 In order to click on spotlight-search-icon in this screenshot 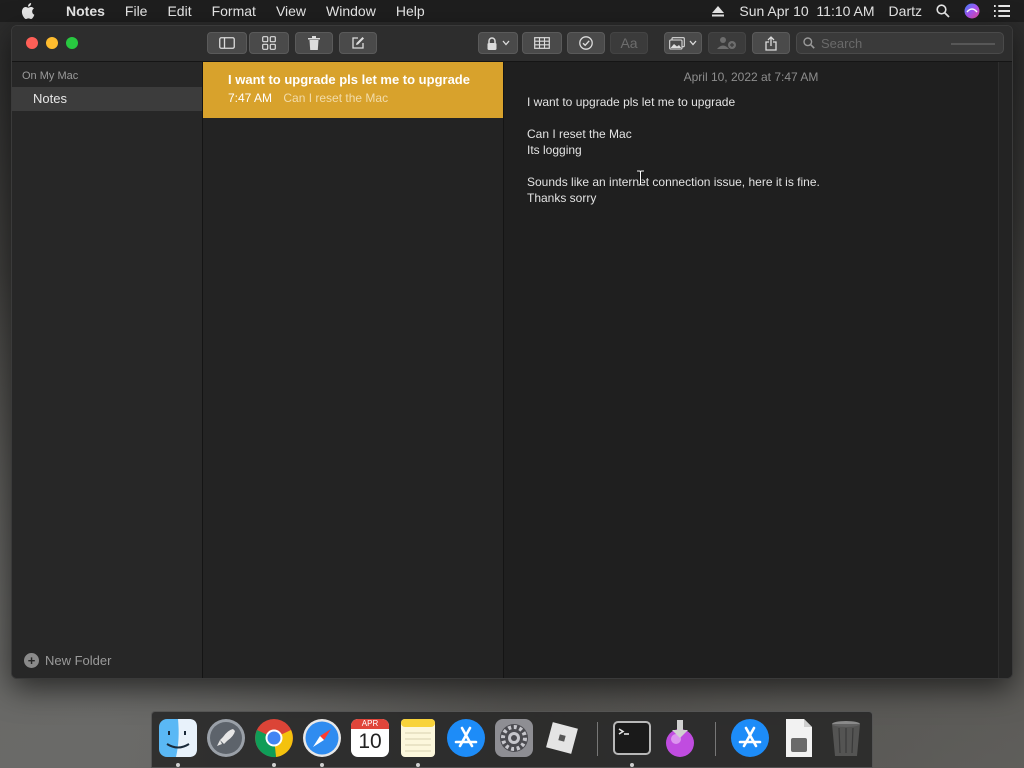, I will do `click(943, 11)`.